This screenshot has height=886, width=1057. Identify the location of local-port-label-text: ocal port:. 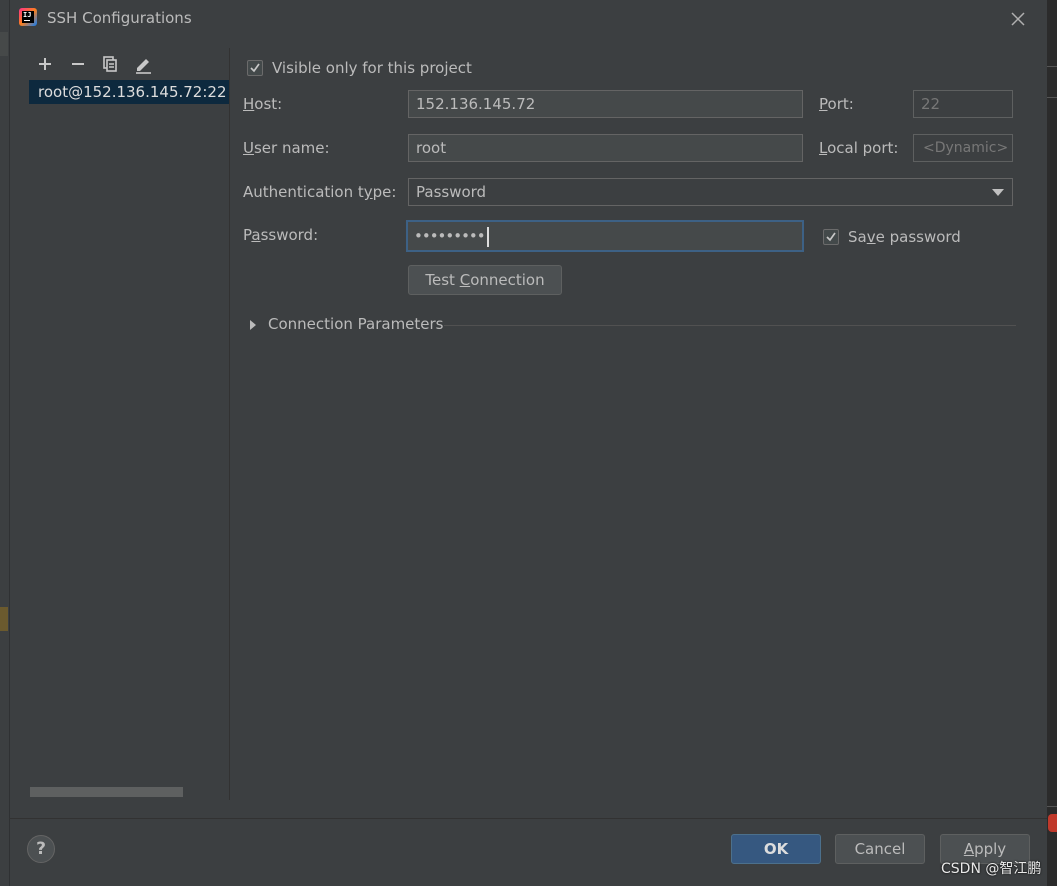
(863, 148).